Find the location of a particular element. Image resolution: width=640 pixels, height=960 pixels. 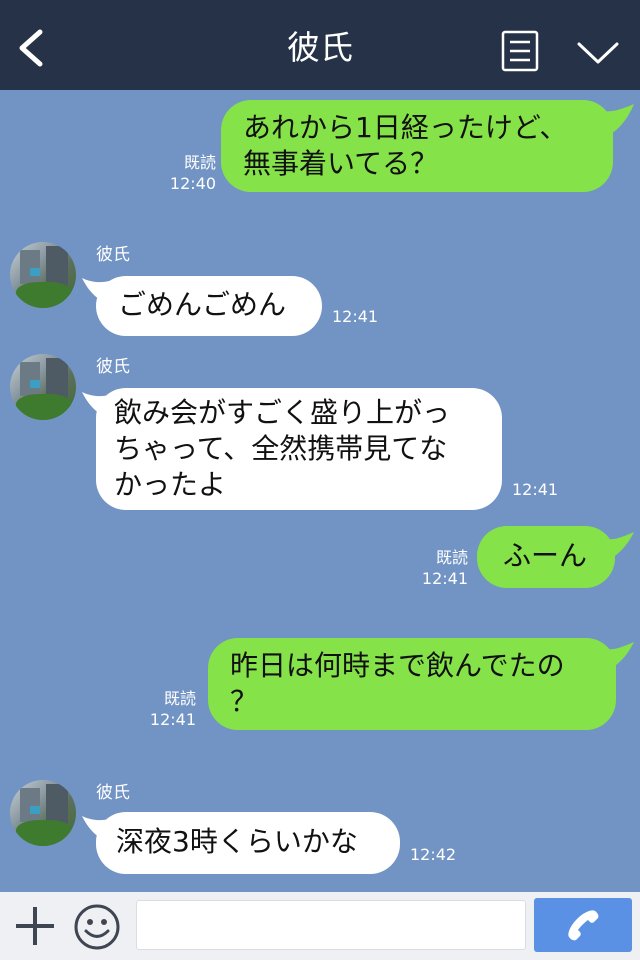

call-button is located at coordinates (583, 925).